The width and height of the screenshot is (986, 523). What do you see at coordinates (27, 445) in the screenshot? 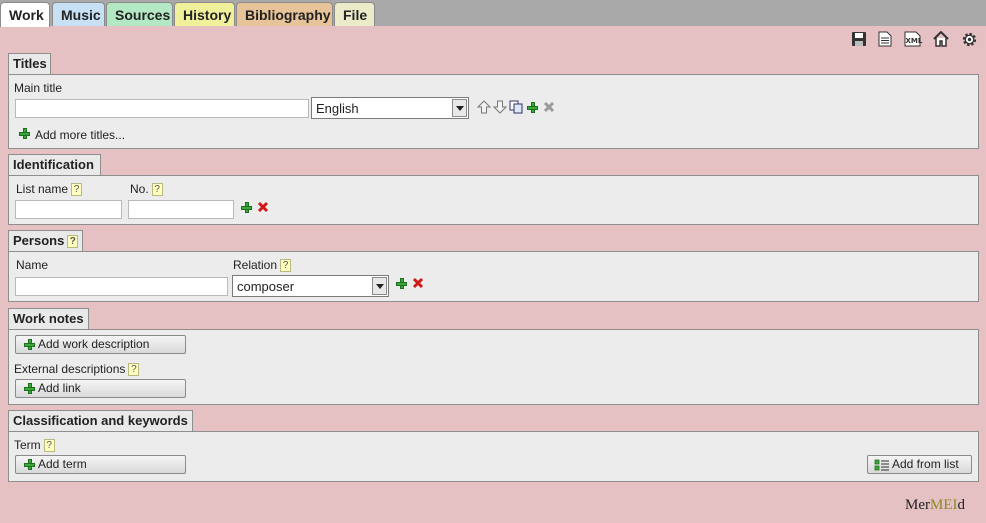
I see `term-text: Term` at bounding box center [27, 445].